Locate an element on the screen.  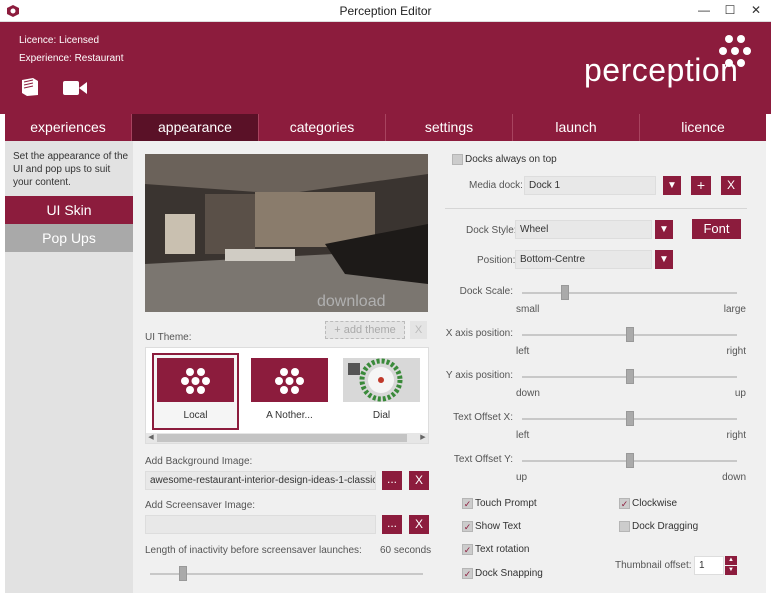
theme-card-dial: Dial is located at coordinates (381, 391).